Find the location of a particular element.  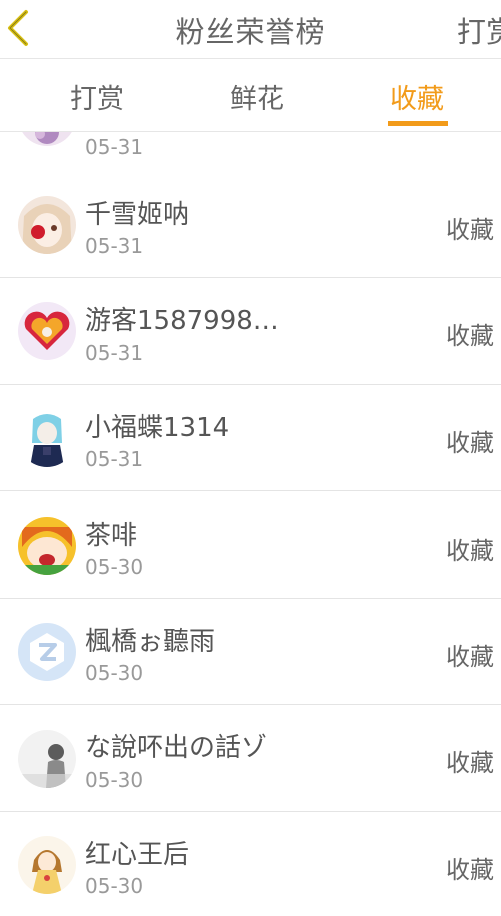

header-bar: 粉丝荣誉榜 打赏 is located at coordinates (250, 29).